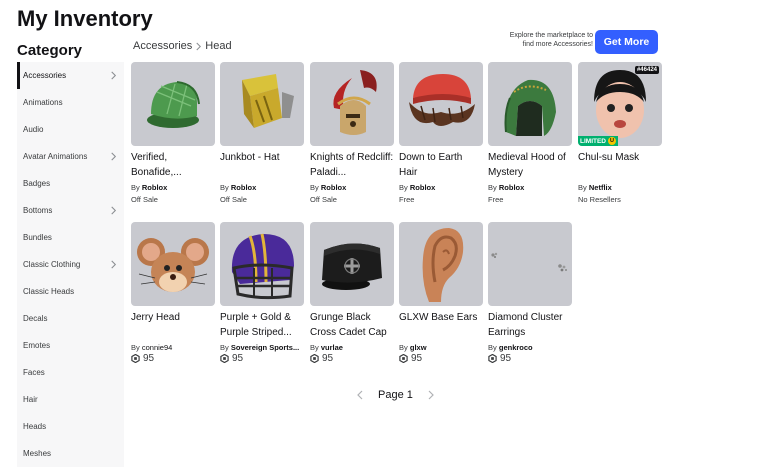 This screenshot has height=467, width=770. I want to click on creator-link: Netflix, so click(600, 187).